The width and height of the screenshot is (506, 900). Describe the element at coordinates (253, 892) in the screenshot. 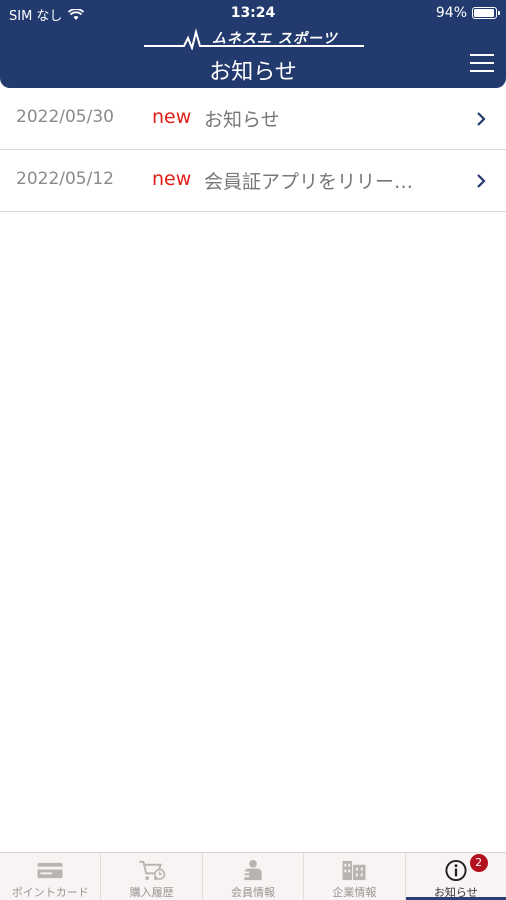

I see `tab-label: 会員情報` at that location.